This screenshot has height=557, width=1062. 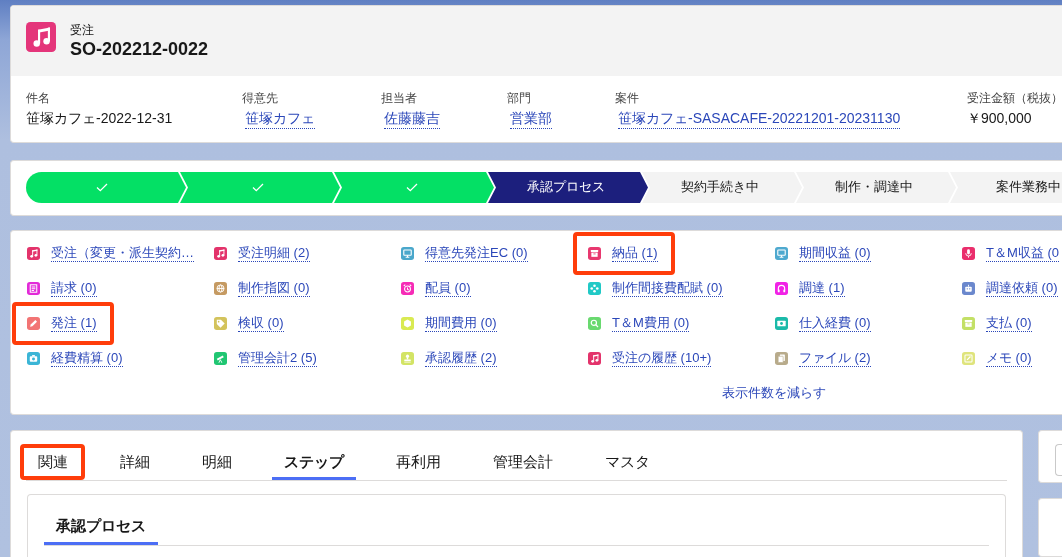 What do you see at coordinates (41, 37) in the screenshot?
I see `music-note-icon` at bounding box center [41, 37].